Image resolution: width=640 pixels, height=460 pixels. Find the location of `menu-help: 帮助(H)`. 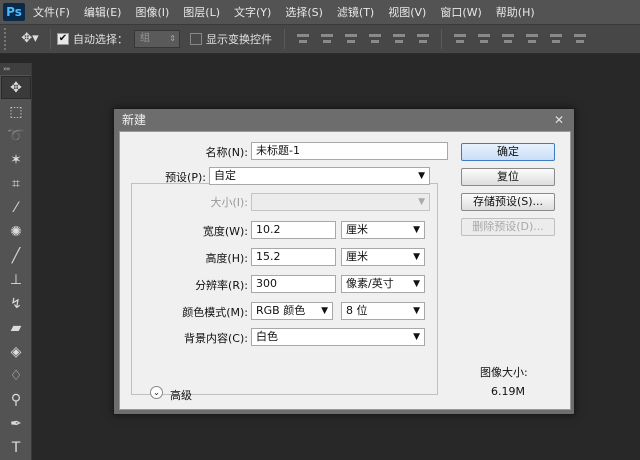

menu-help: 帮助(H) is located at coordinates (515, 12).